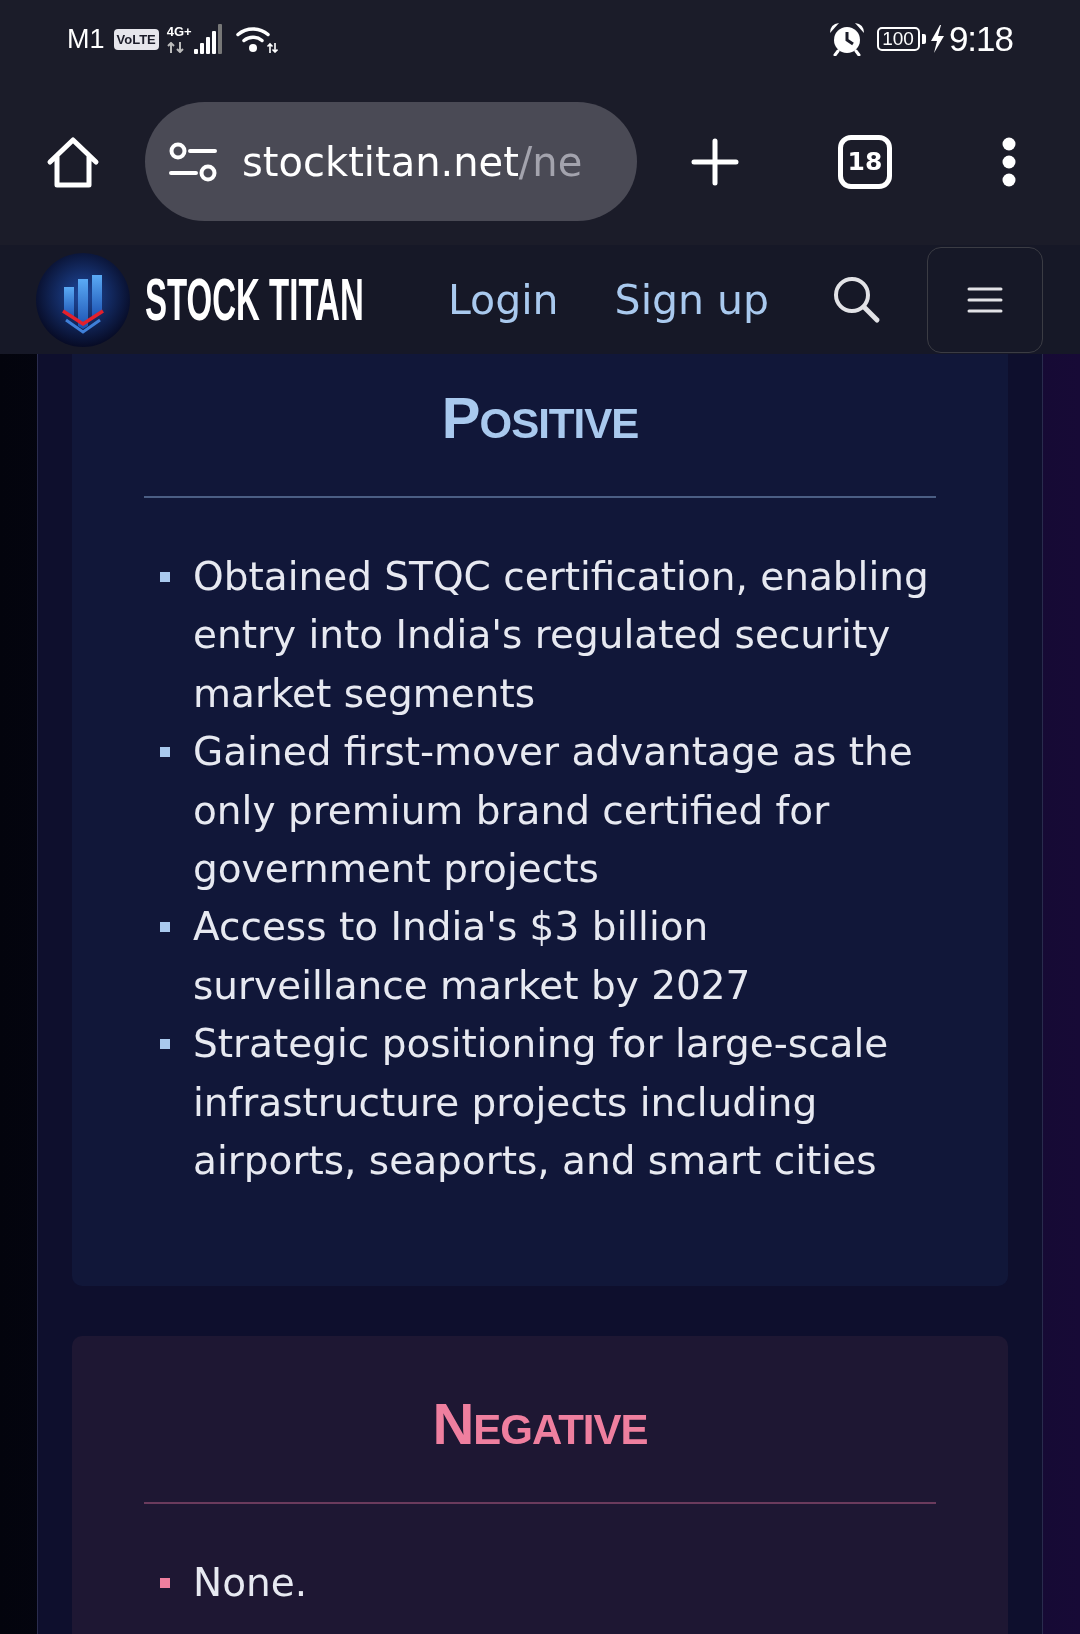  I want to click on nav-link: Login, so click(503, 299).